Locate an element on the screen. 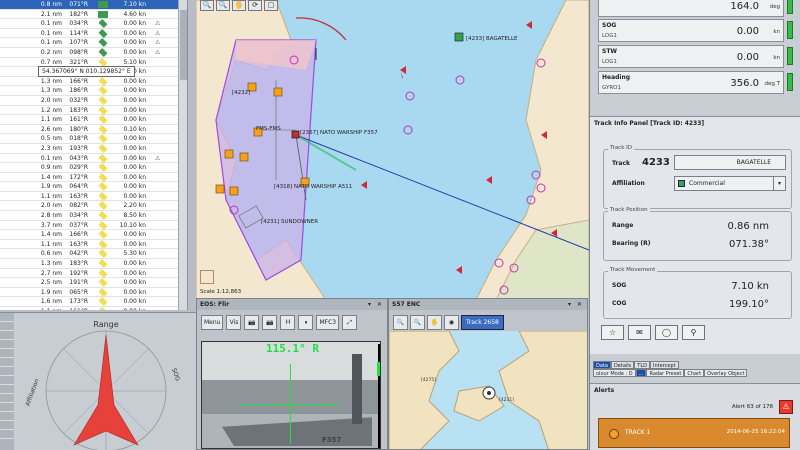  snapshot-icon: 📷 is located at coordinates (252, 322).